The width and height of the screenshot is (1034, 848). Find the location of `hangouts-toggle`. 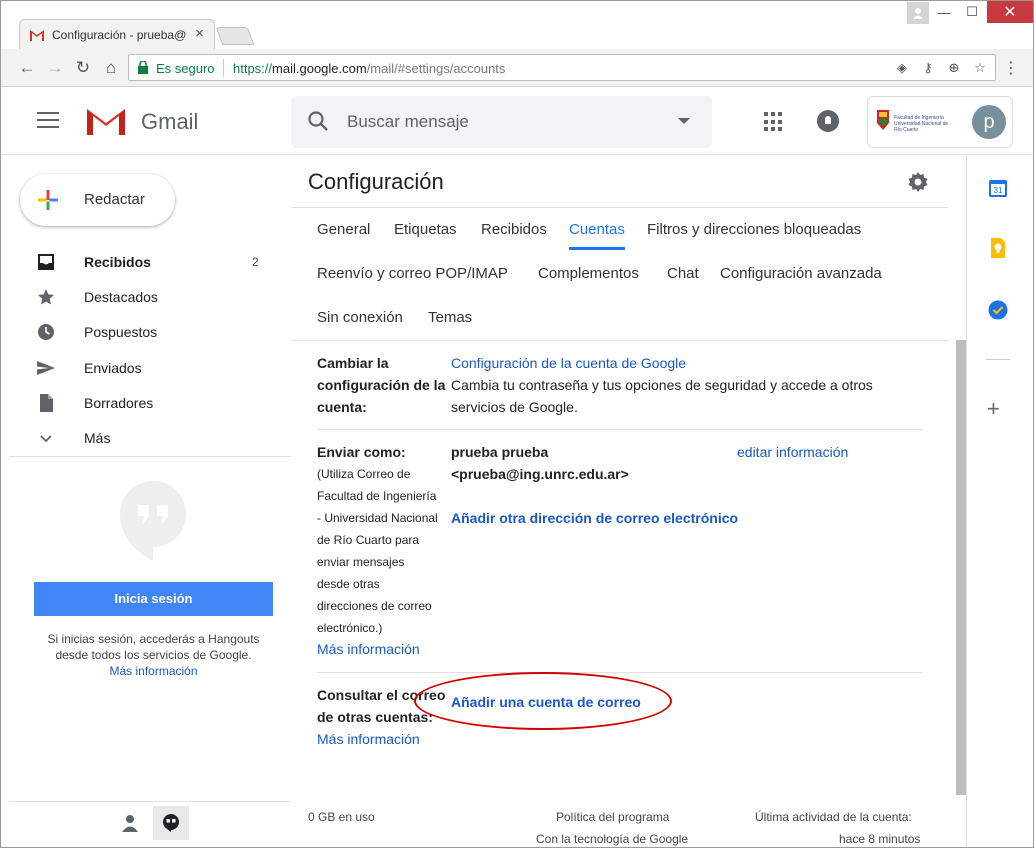

hangouts-toggle is located at coordinates (171, 823).